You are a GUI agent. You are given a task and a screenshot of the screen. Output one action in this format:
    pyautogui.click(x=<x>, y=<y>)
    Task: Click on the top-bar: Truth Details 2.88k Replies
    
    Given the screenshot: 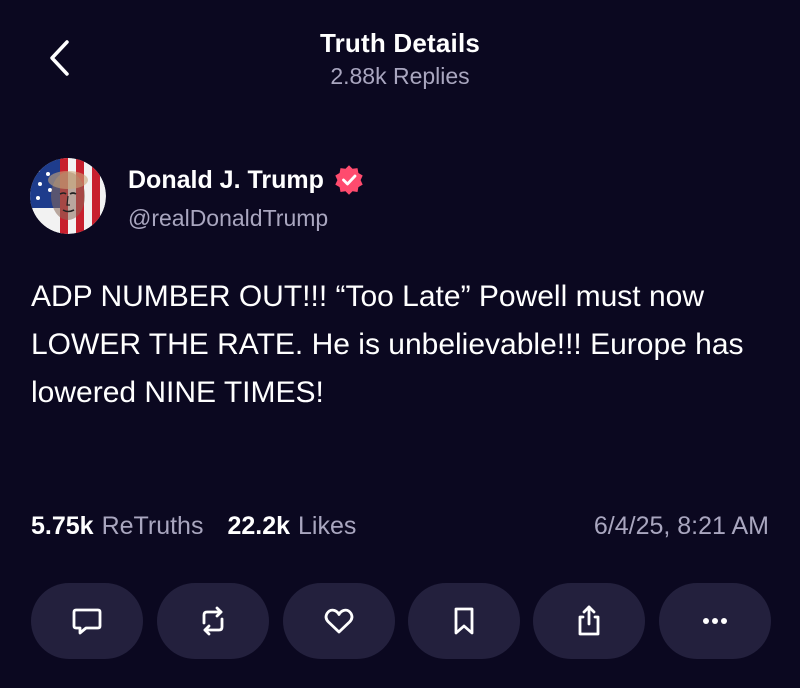 What is the action you would take?
    pyautogui.click(x=400, y=50)
    